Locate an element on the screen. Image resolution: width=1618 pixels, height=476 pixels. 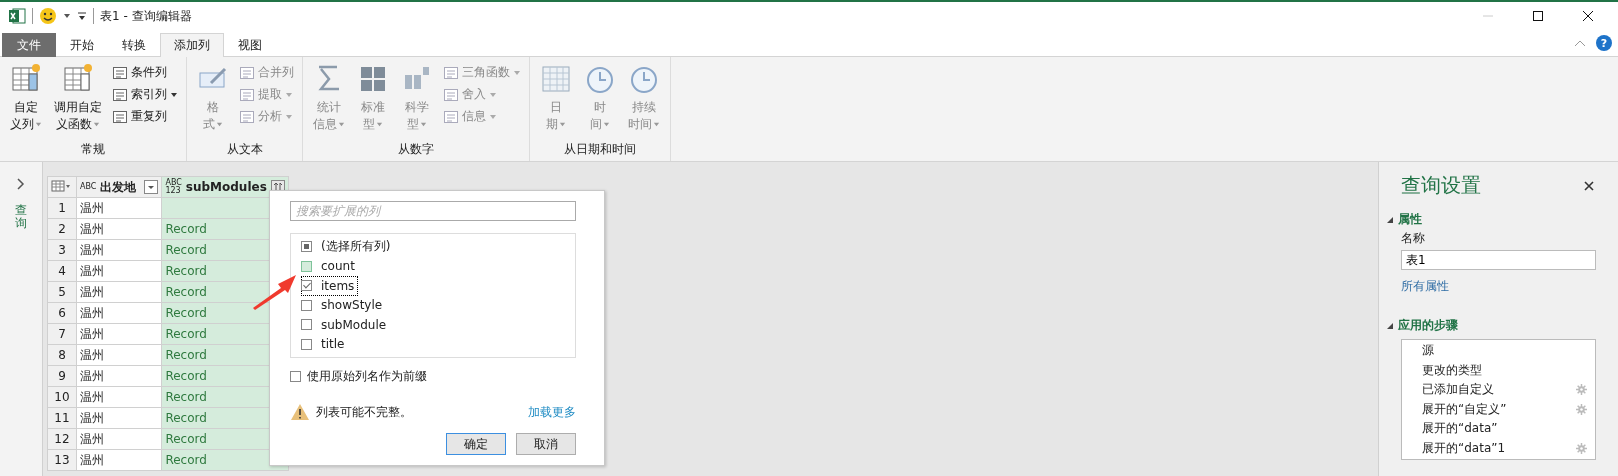
step-item: 展开的“data” is located at coordinates (1498, 429).